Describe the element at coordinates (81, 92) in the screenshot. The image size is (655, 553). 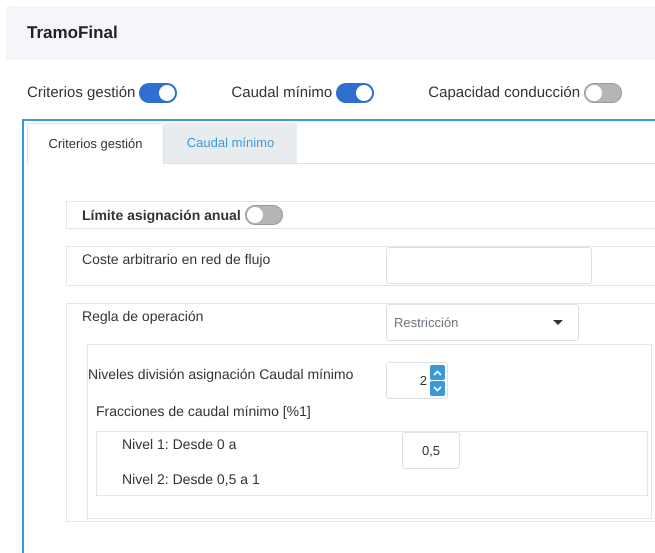
I see `toggle-label: Criterios gestión` at that location.